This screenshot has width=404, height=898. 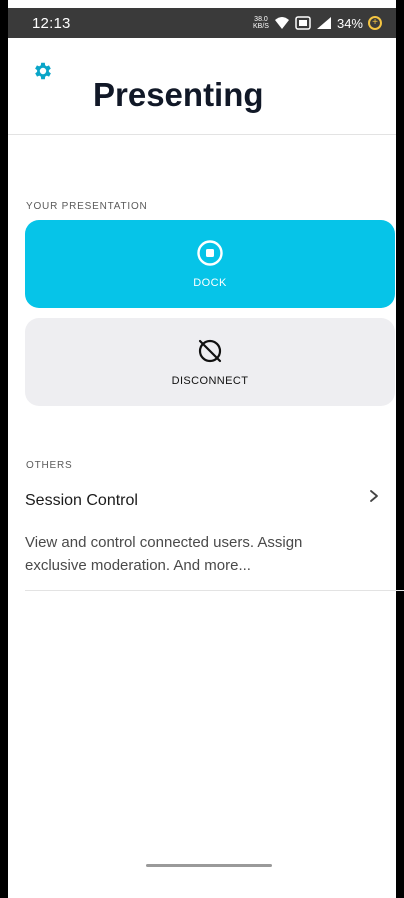 I want to click on app-header: Presenting, so click(x=202, y=86).